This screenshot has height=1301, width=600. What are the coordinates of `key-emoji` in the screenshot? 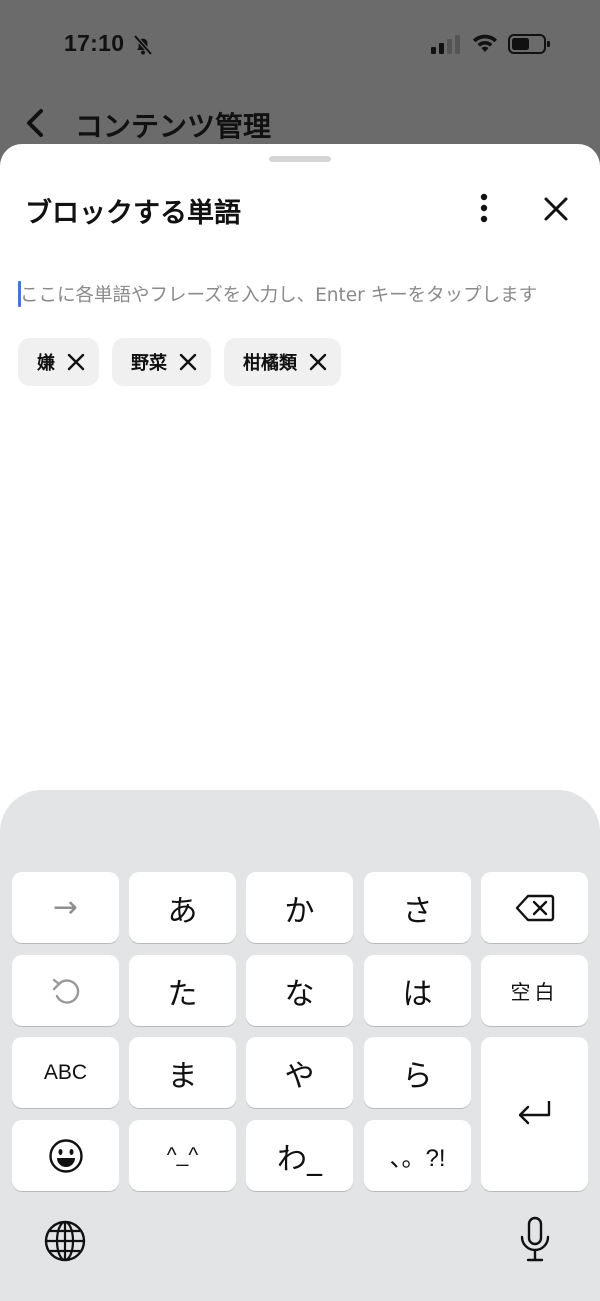 It's located at (65, 1155).